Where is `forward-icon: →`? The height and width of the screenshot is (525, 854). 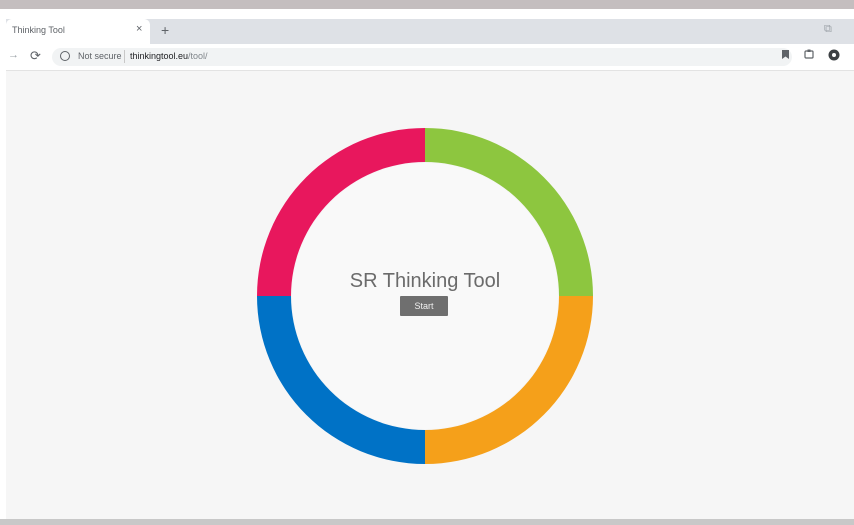 forward-icon: → is located at coordinates (13, 55).